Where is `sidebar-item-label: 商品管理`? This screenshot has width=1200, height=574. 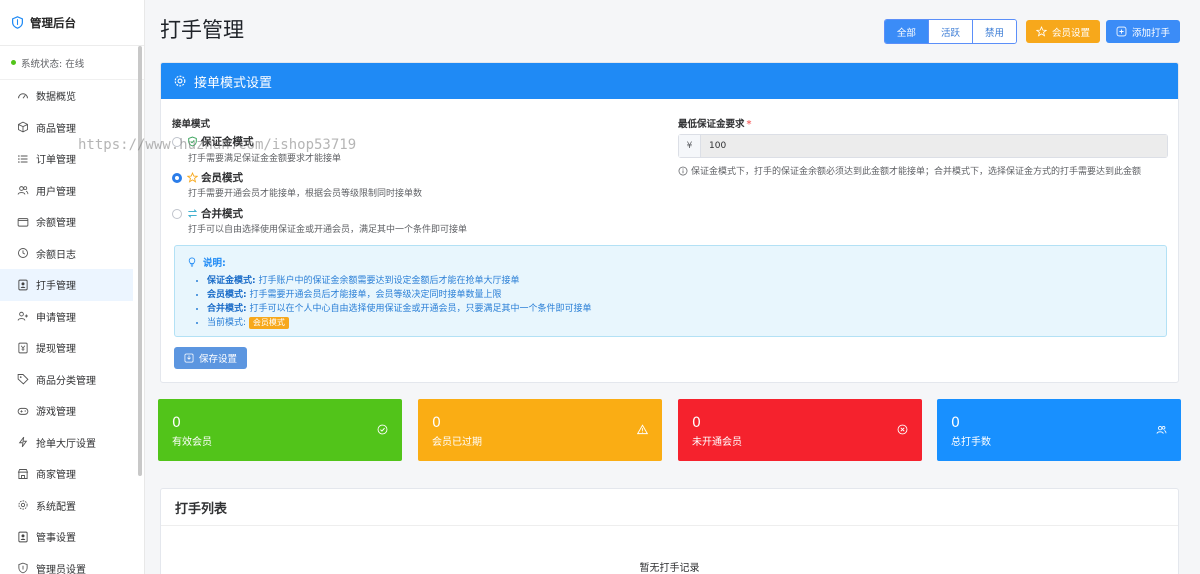
sidebar-item-label: 商品管理 is located at coordinates (56, 129).